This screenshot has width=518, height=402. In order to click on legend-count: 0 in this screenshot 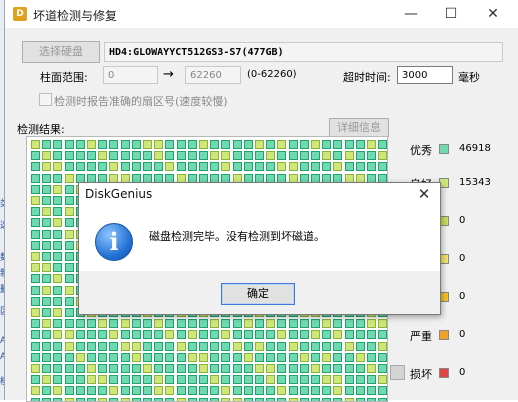, I will do `click(462, 220)`.